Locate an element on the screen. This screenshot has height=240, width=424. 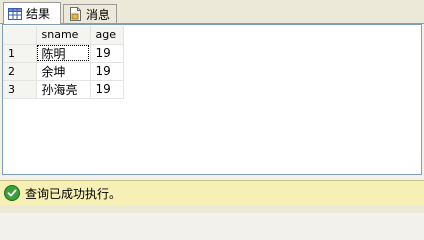
grid-header-row: sname age is located at coordinates (63, 35).